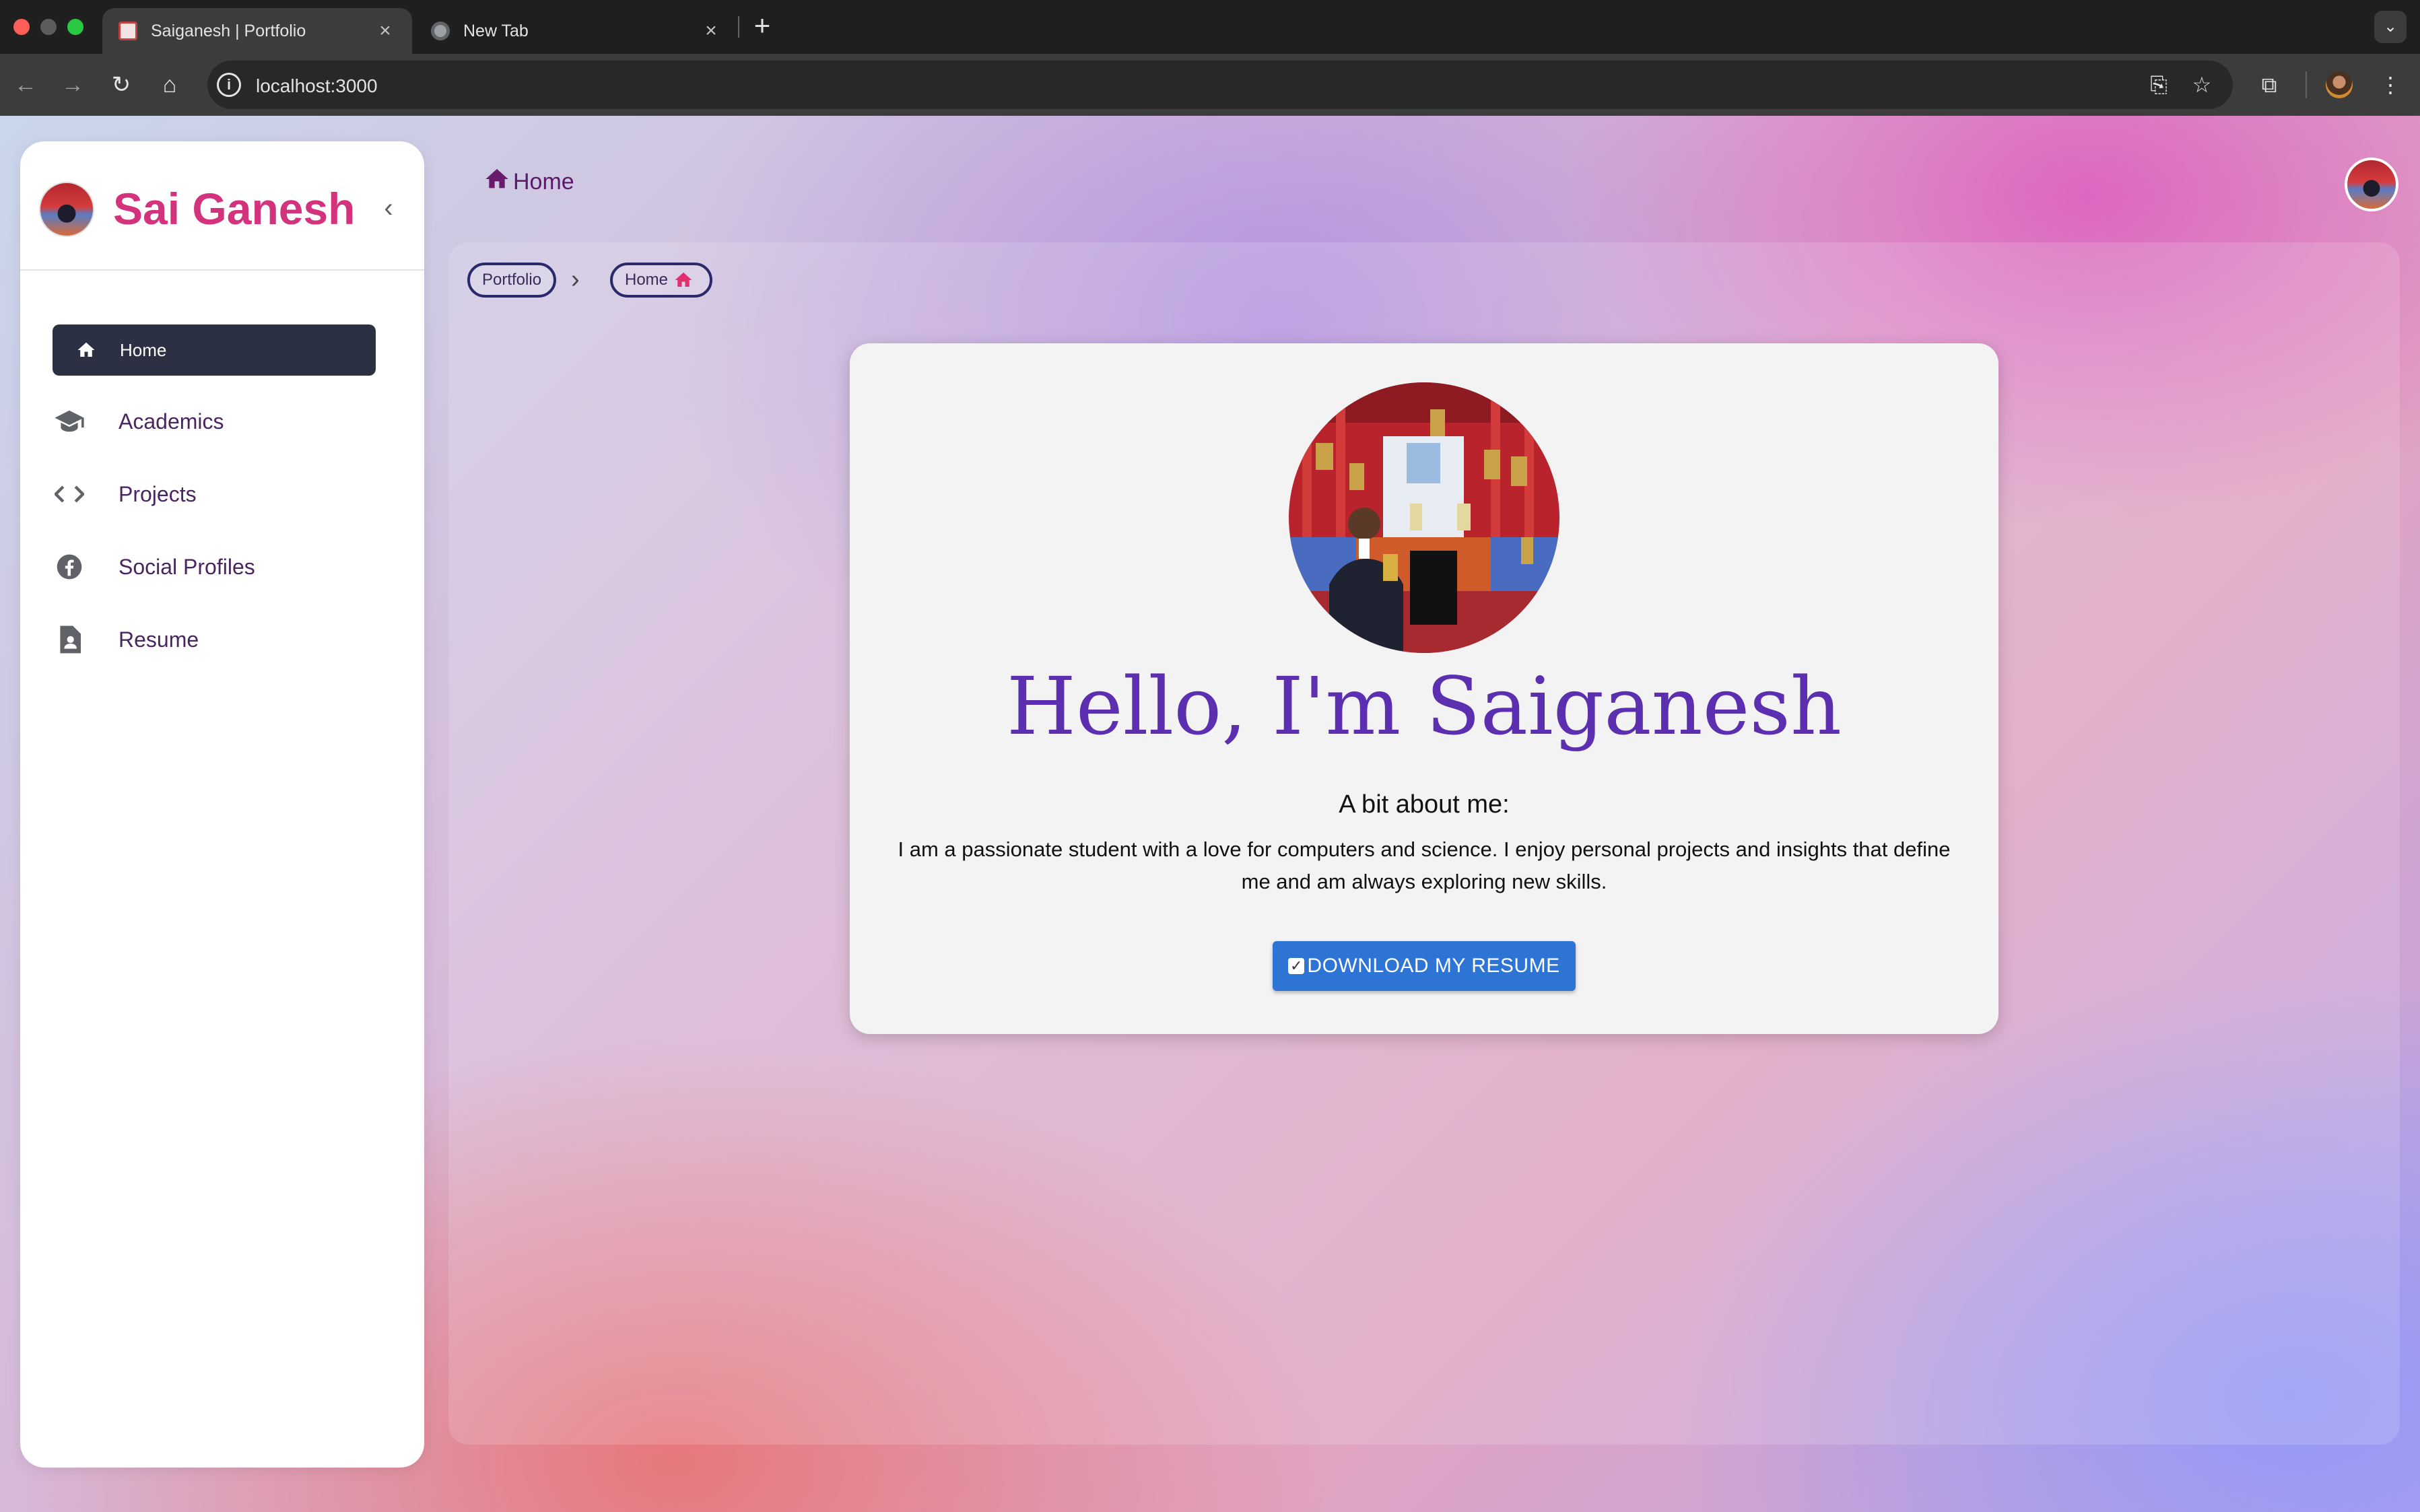  I want to click on download-resume-label: DOWNLOAD MY RESUME, so click(1433, 966).